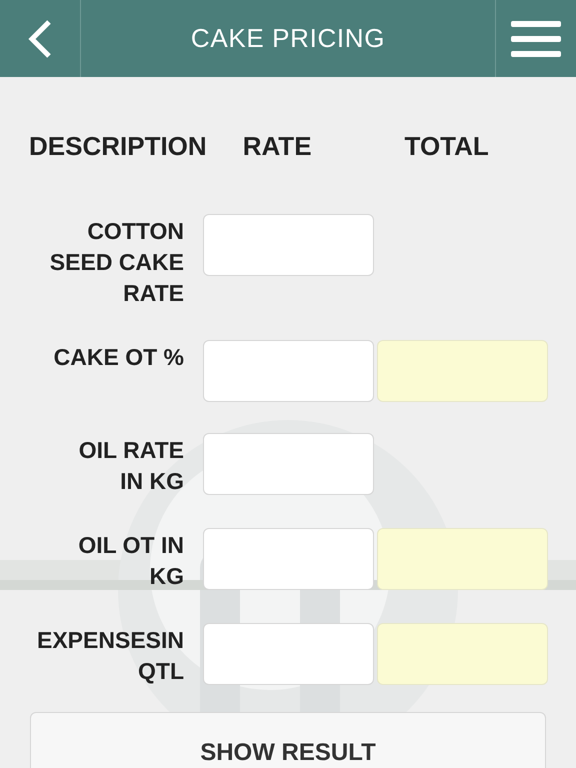 The height and width of the screenshot is (768, 576). What do you see at coordinates (118, 146) in the screenshot?
I see `column-header: DESCRIPTION` at bounding box center [118, 146].